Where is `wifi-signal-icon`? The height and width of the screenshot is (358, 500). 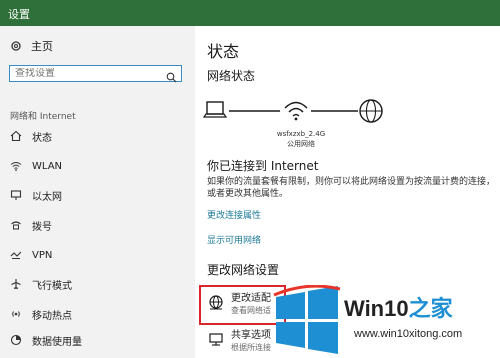 wifi-signal-icon is located at coordinates (296, 111).